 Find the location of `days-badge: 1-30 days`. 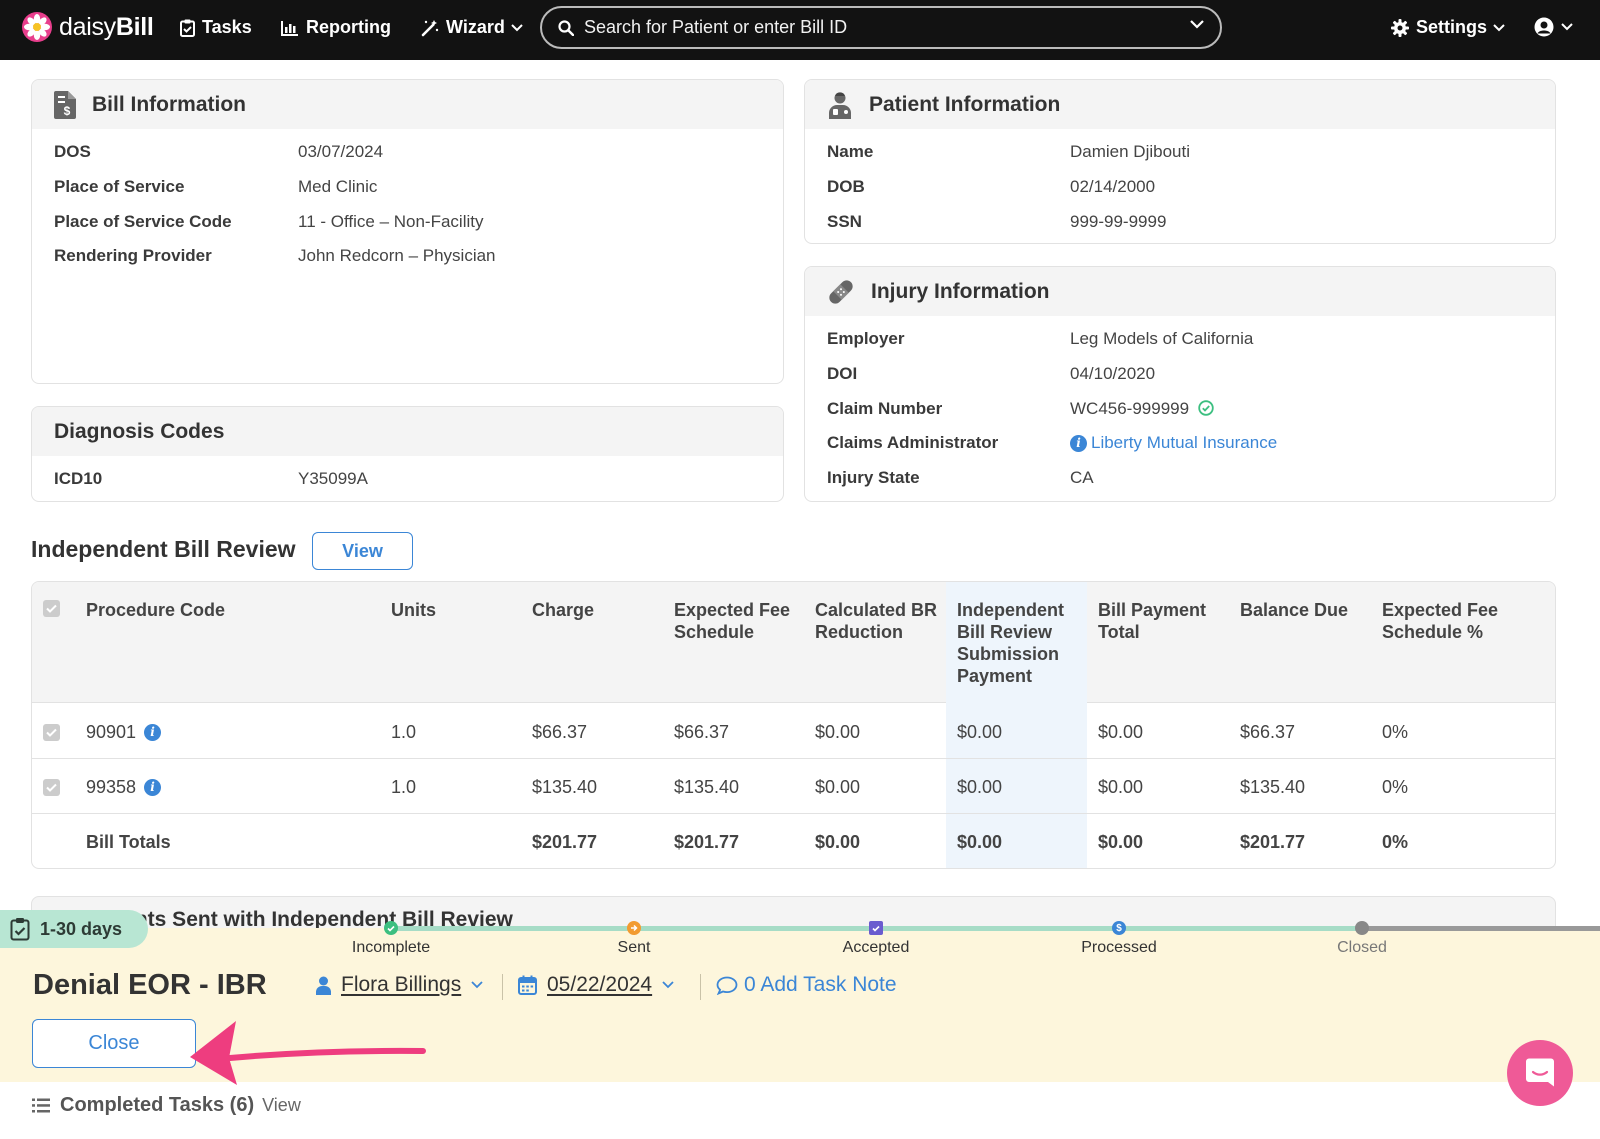

days-badge: 1-30 days is located at coordinates (74, 929).